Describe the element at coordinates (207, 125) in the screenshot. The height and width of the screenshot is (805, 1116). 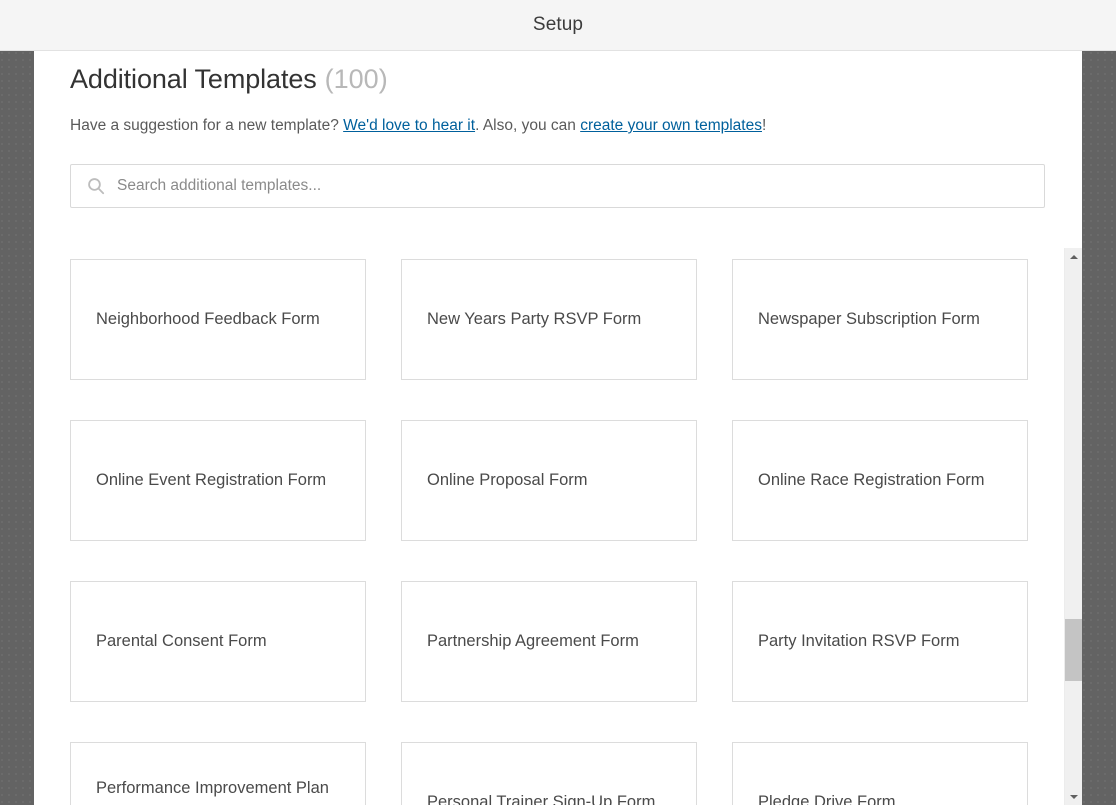
I see `suggestion-prefix: Have a suggestion for a new template?` at that location.